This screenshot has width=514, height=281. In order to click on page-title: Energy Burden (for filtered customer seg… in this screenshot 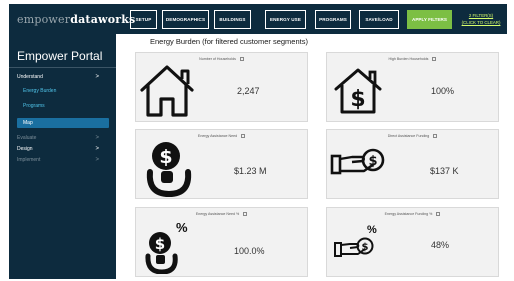, I will do `click(229, 41)`.